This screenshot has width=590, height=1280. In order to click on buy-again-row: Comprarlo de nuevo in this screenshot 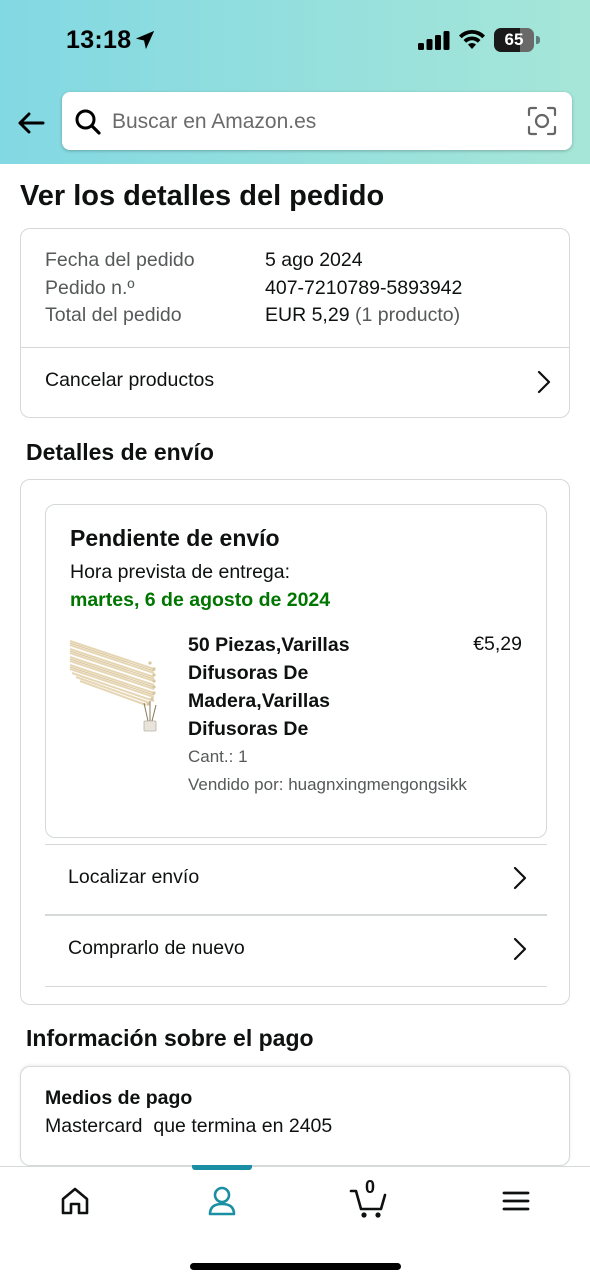, I will do `click(295, 951)`.